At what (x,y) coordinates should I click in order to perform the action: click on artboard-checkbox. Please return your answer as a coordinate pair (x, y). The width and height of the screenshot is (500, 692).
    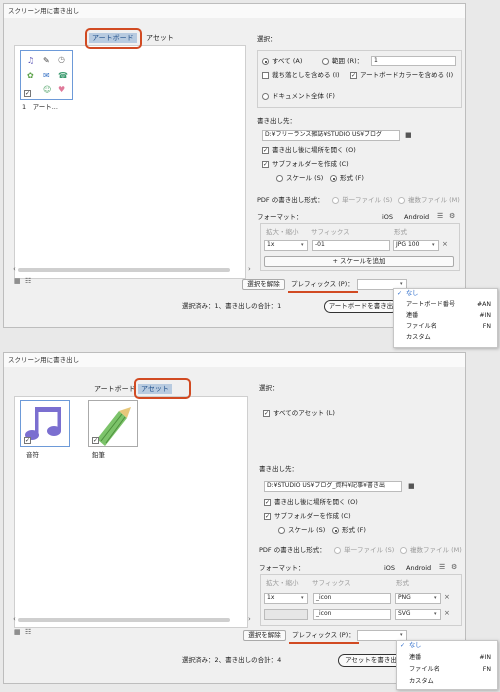
    Looking at the image, I should click on (27, 93).